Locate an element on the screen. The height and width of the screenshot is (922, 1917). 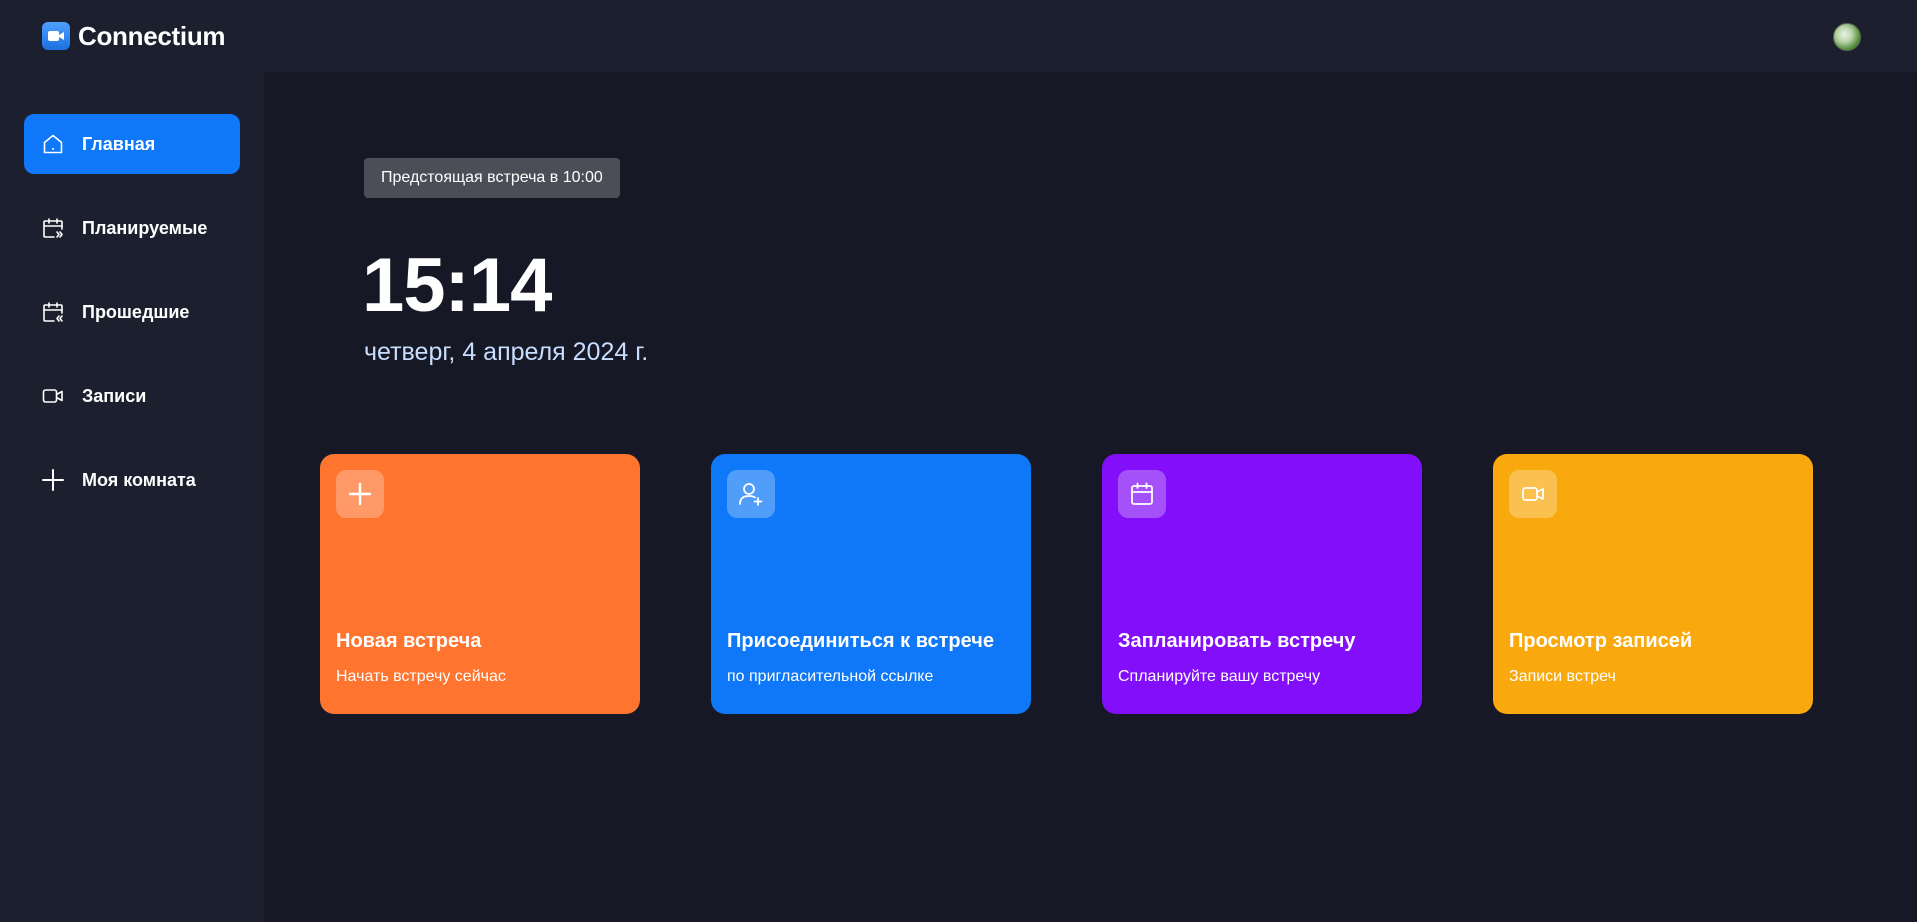
current-time: 15:14 is located at coordinates (457, 285).